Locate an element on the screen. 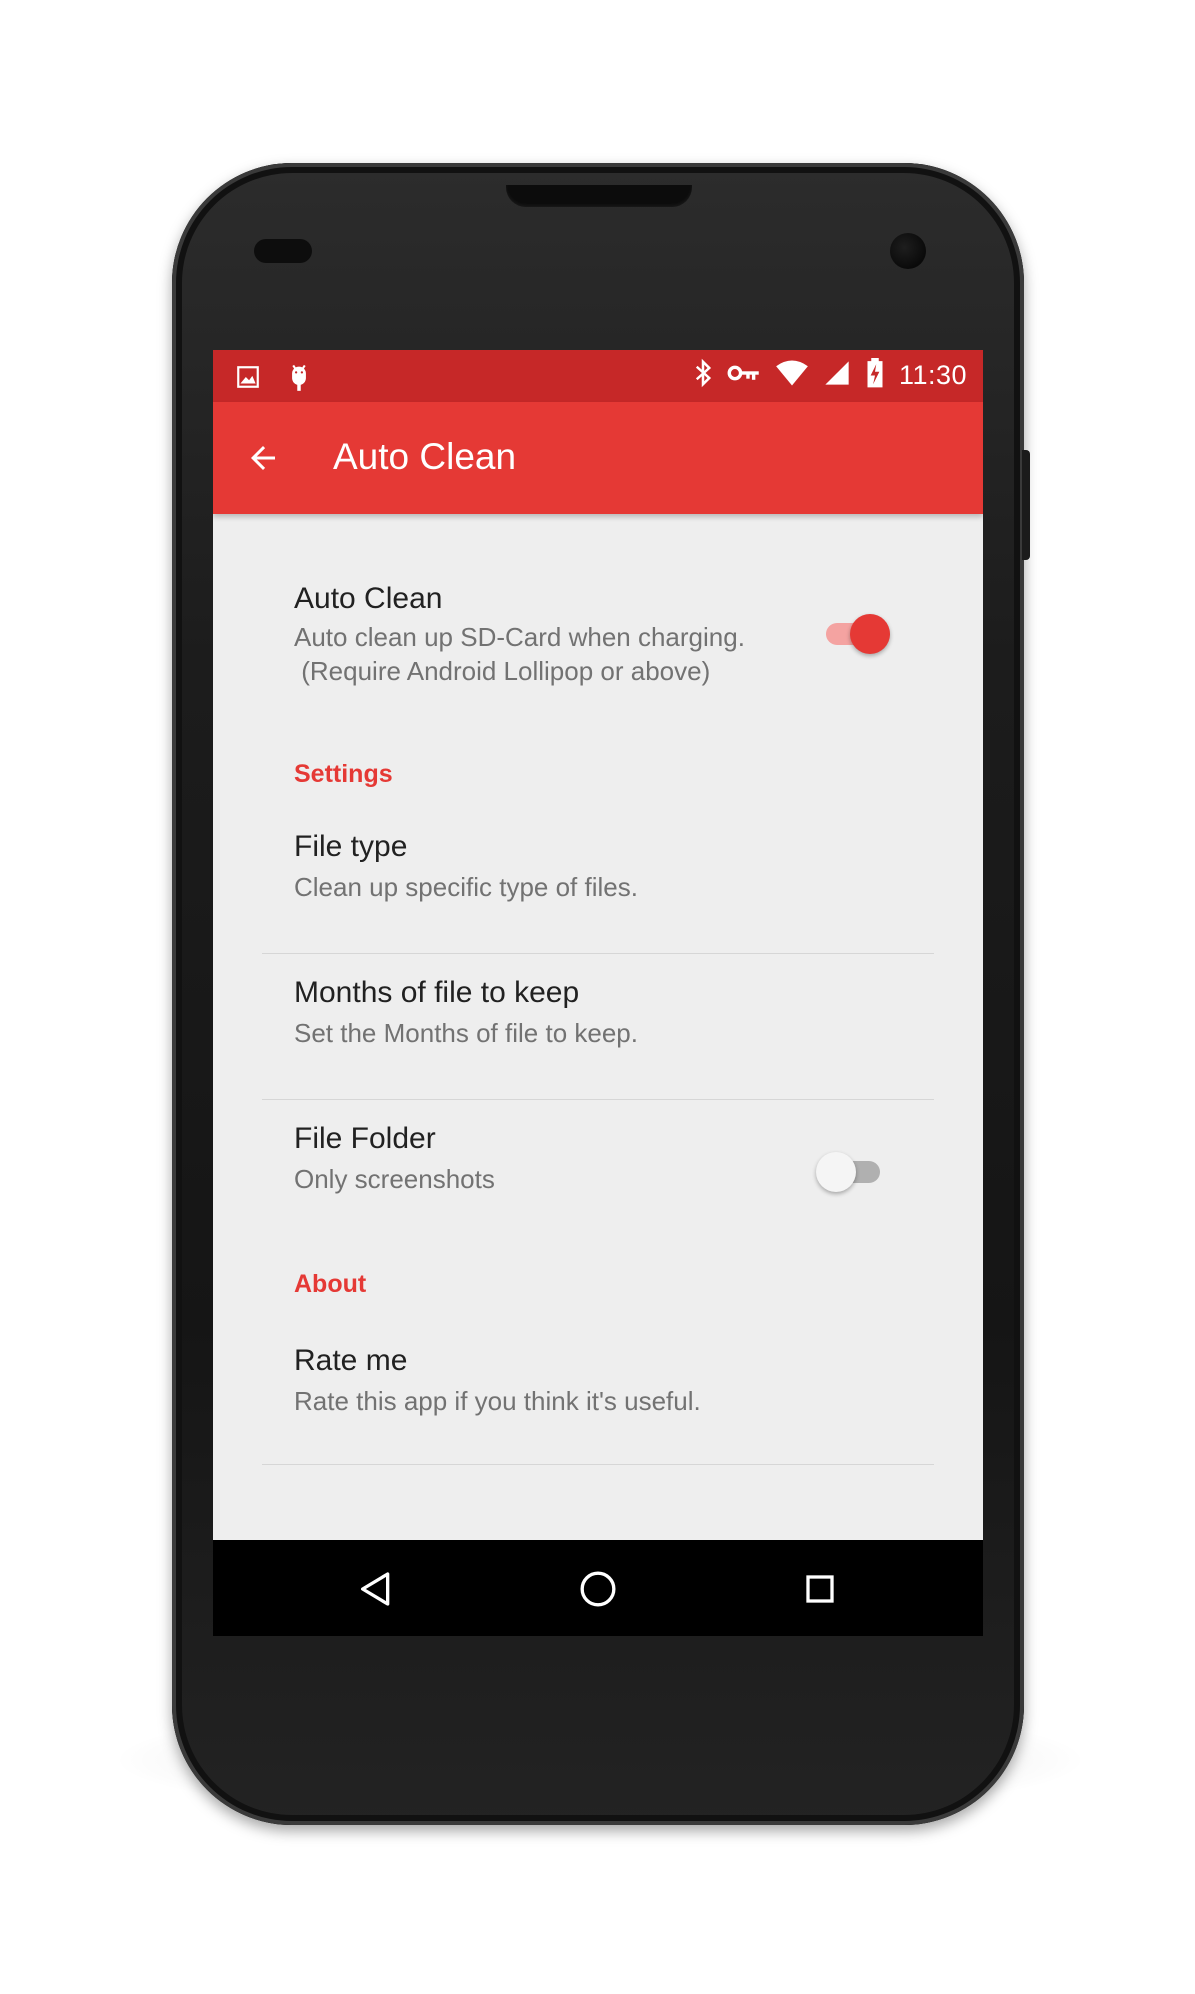 The width and height of the screenshot is (1195, 1994). auto-clean-switch is located at coordinates (855, 634).